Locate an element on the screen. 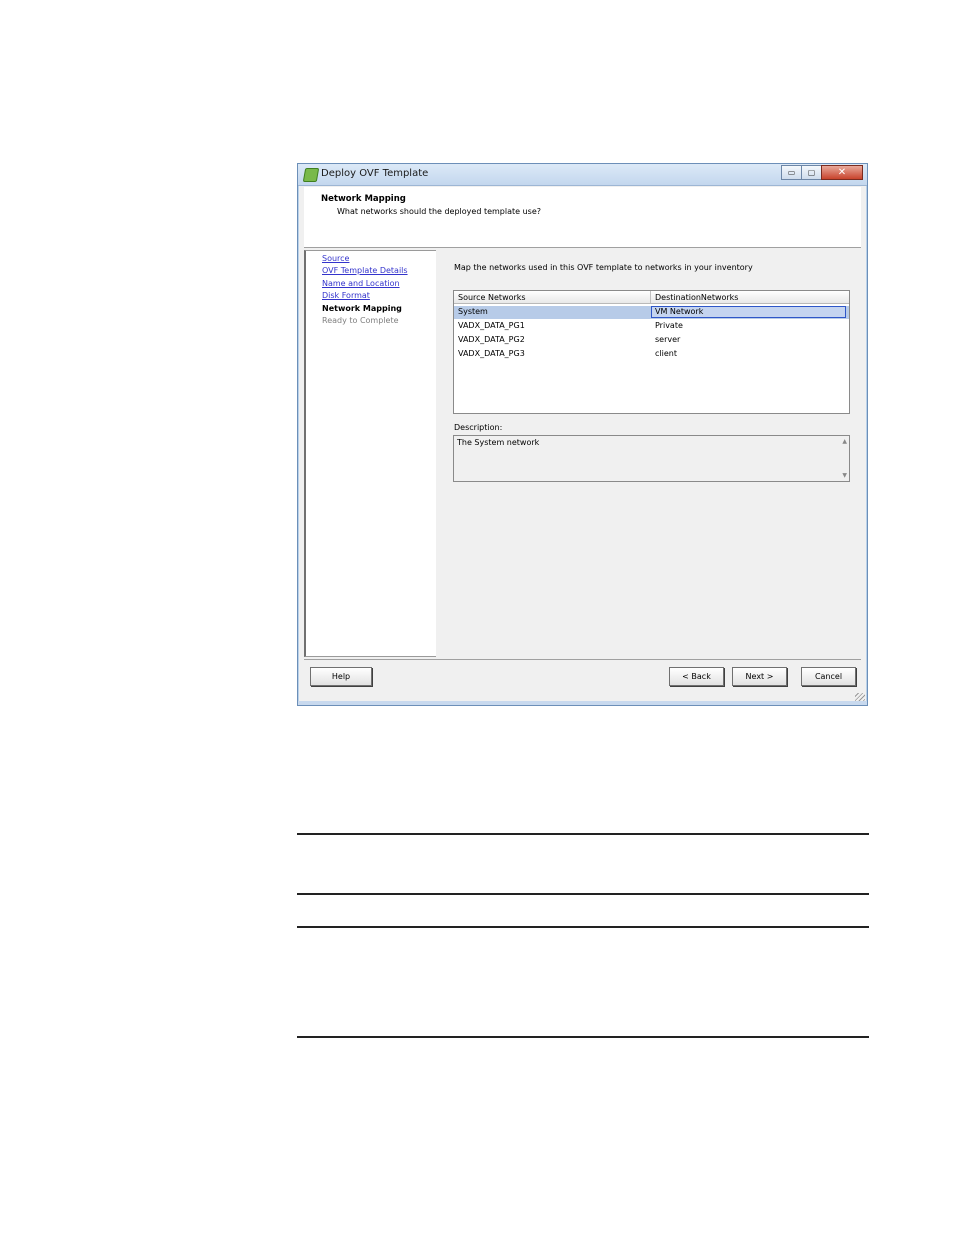  description-box: The System network ▲ ▼ is located at coordinates (651, 458).